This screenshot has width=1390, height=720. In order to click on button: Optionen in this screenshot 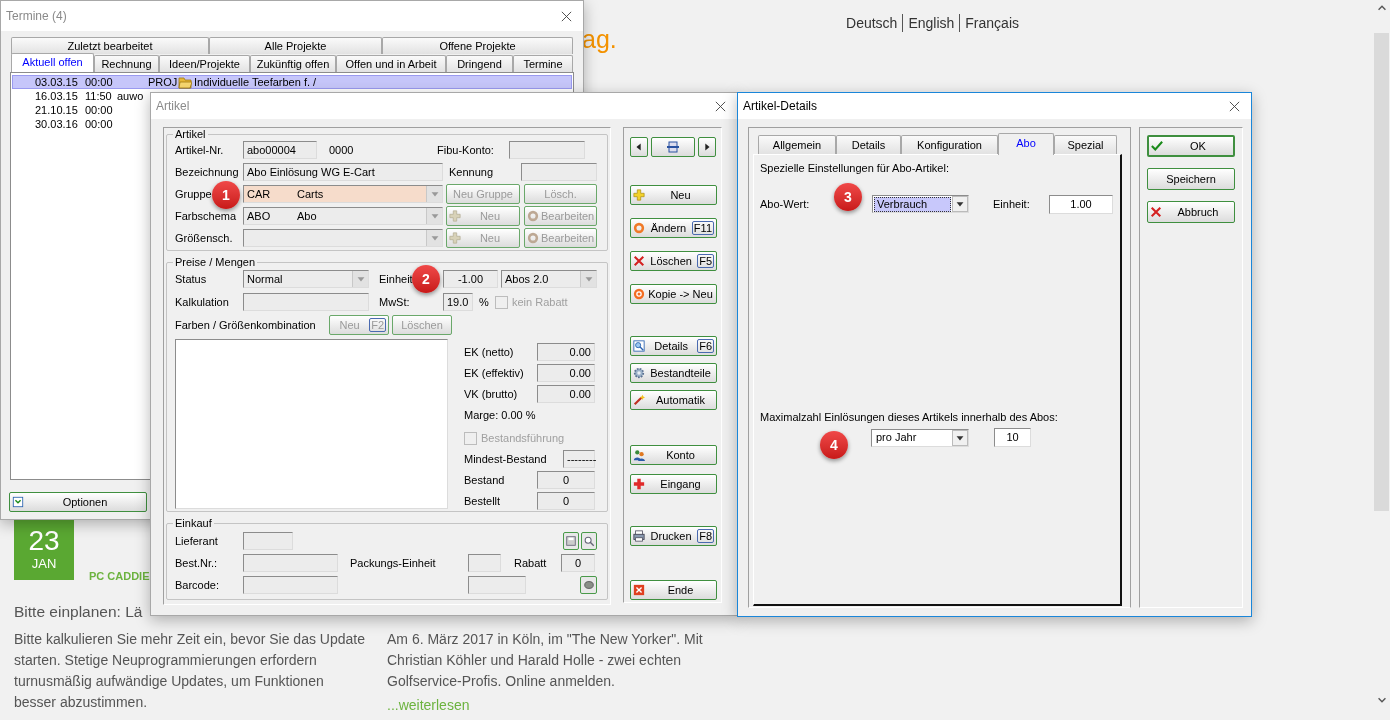, I will do `click(78, 502)`.